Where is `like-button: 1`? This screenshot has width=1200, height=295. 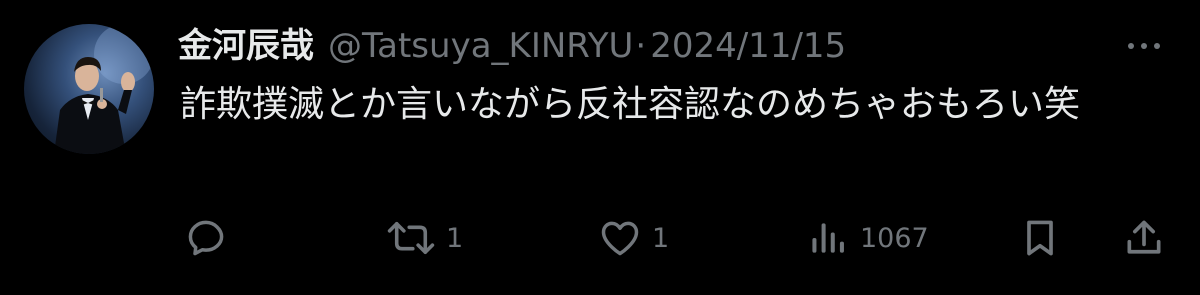 like-button: 1 is located at coordinates (633, 238).